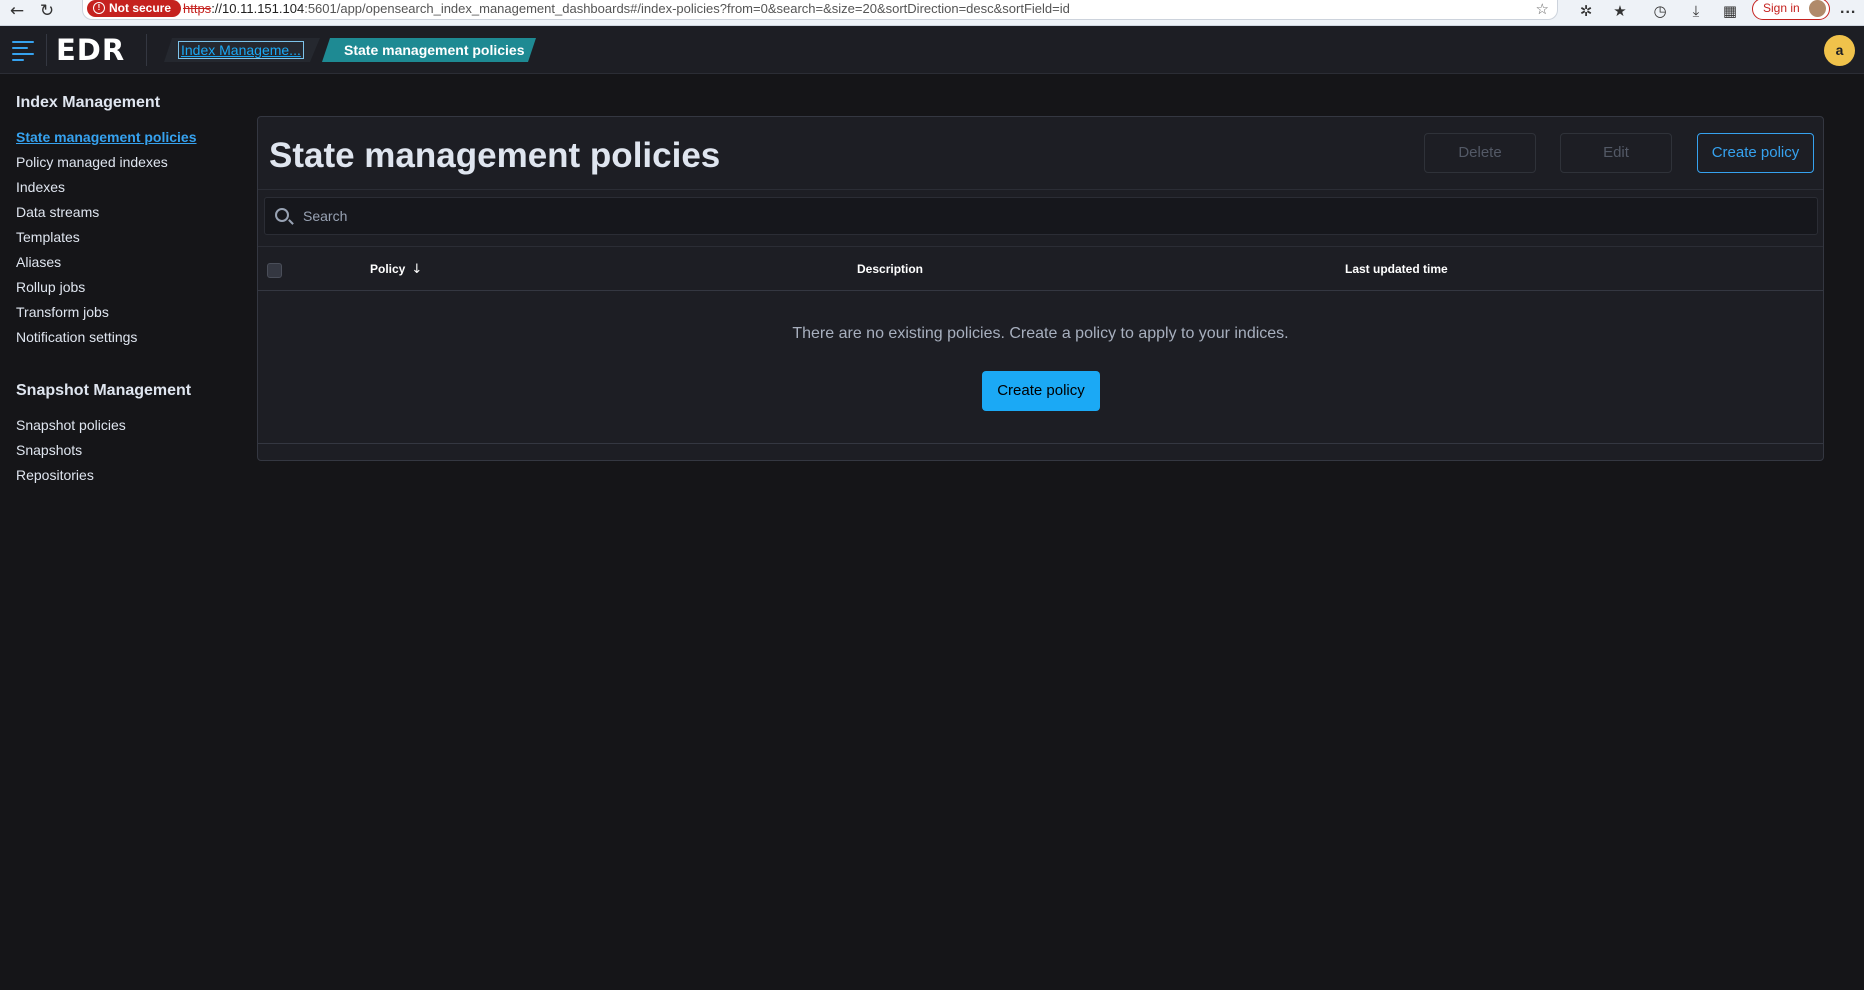 The width and height of the screenshot is (1864, 990). What do you see at coordinates (1696, 12) in the screenshot?
I see `download-icon: ⤓` at bounding box center [1696, 12].